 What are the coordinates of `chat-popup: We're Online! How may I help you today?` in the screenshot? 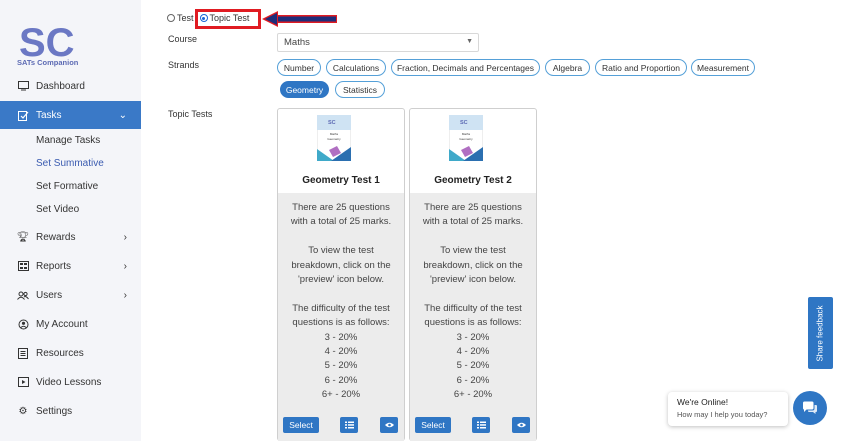 It's located at (728, 409).